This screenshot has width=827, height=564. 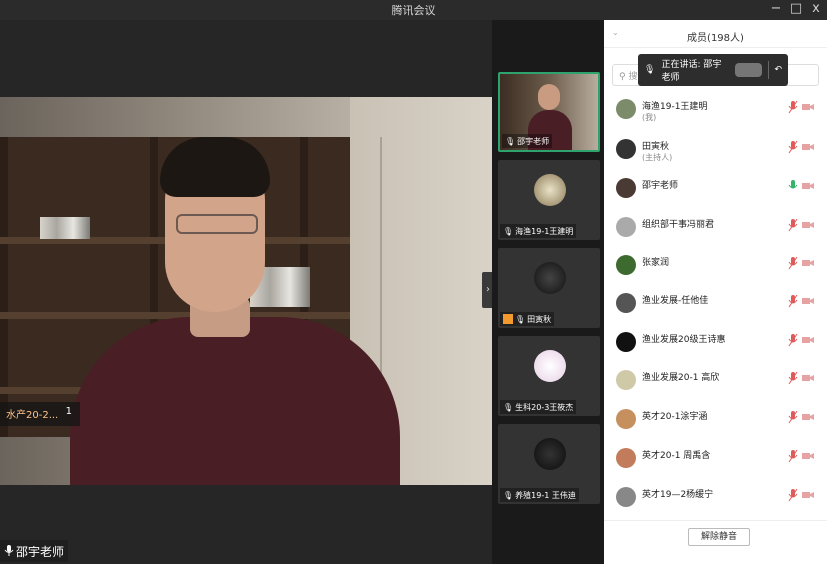 What do you see at coordinates (715, 231) in the screenshot?
I see `member-row: 组织部干事冯丽君` at bounding box center [715, 231].